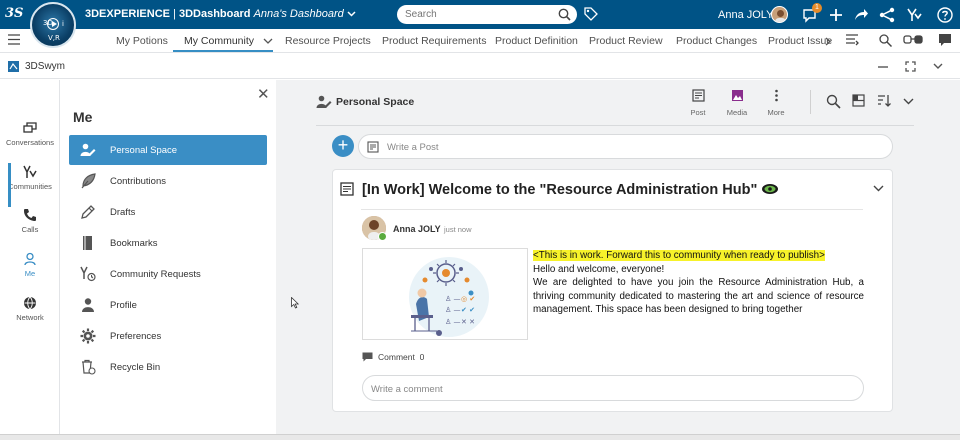  I want to click on eye-emoji-icon, so click(770, 189).